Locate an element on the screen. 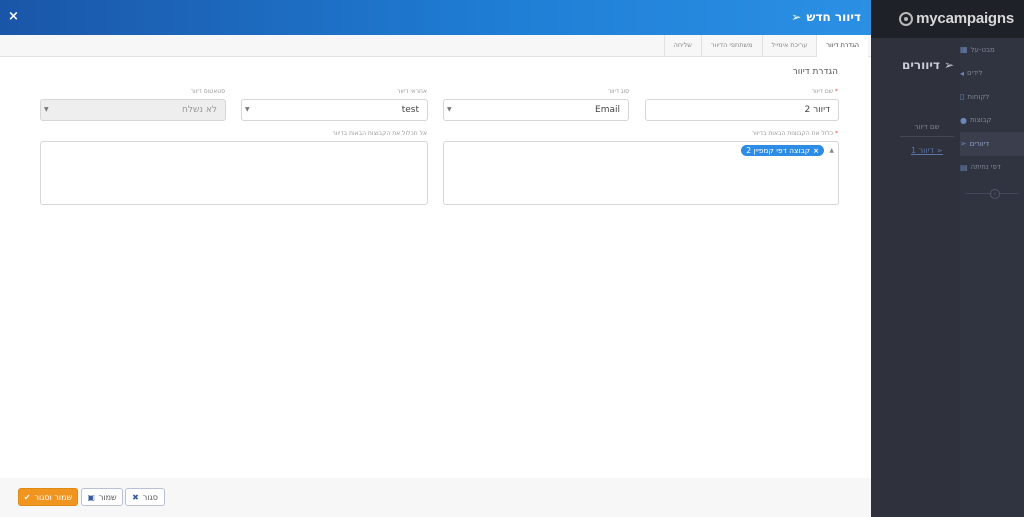 The height and width of the screenshot is (517, 1024). table-column-header: שם דיוור is located at coordinates (927, 130).